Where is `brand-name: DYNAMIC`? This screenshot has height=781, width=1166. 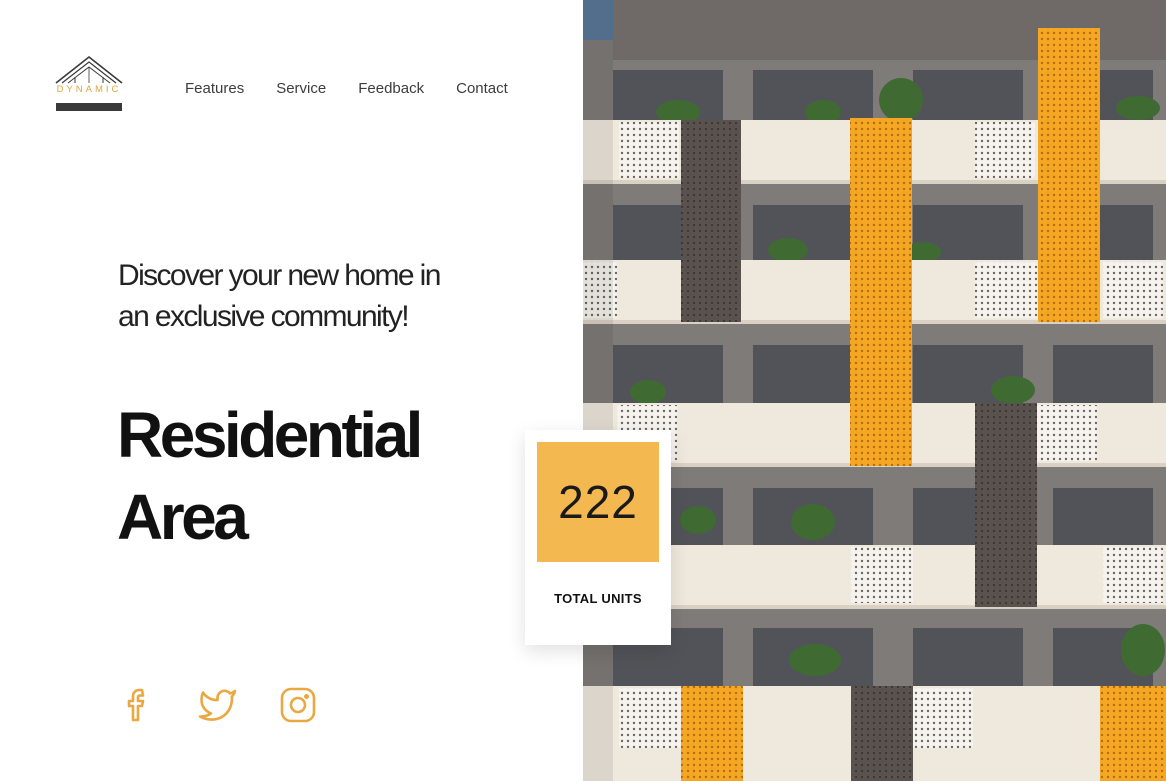 brand-name: DYNAMIC is located at coordinates (89, 89).